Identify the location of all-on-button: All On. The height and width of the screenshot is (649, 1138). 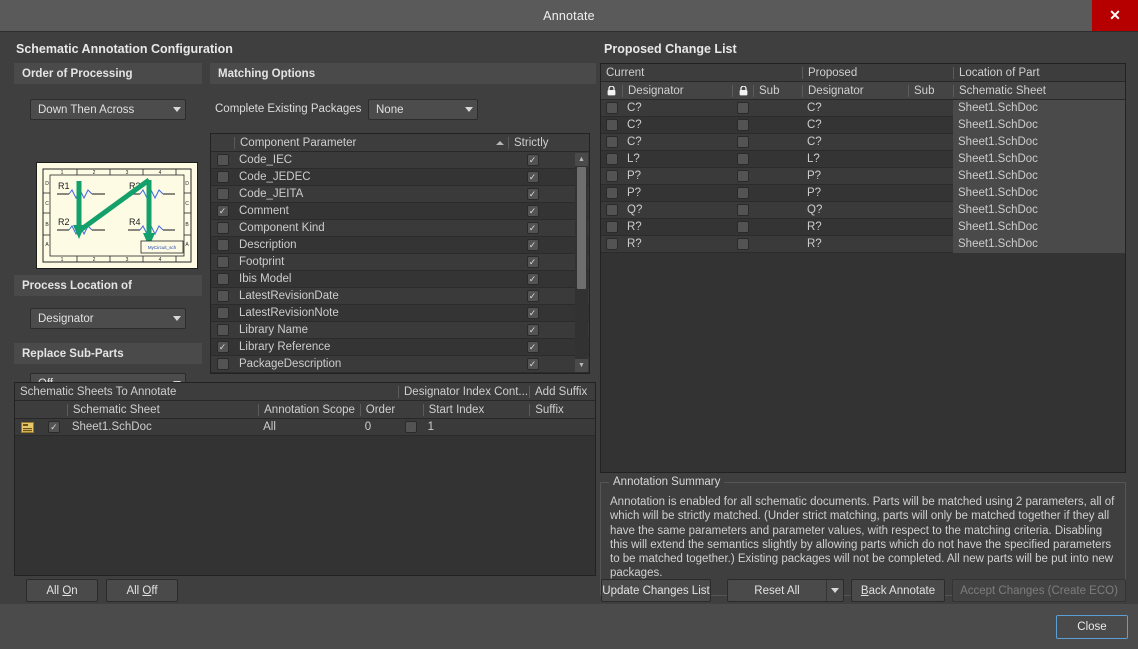
(62, 590).